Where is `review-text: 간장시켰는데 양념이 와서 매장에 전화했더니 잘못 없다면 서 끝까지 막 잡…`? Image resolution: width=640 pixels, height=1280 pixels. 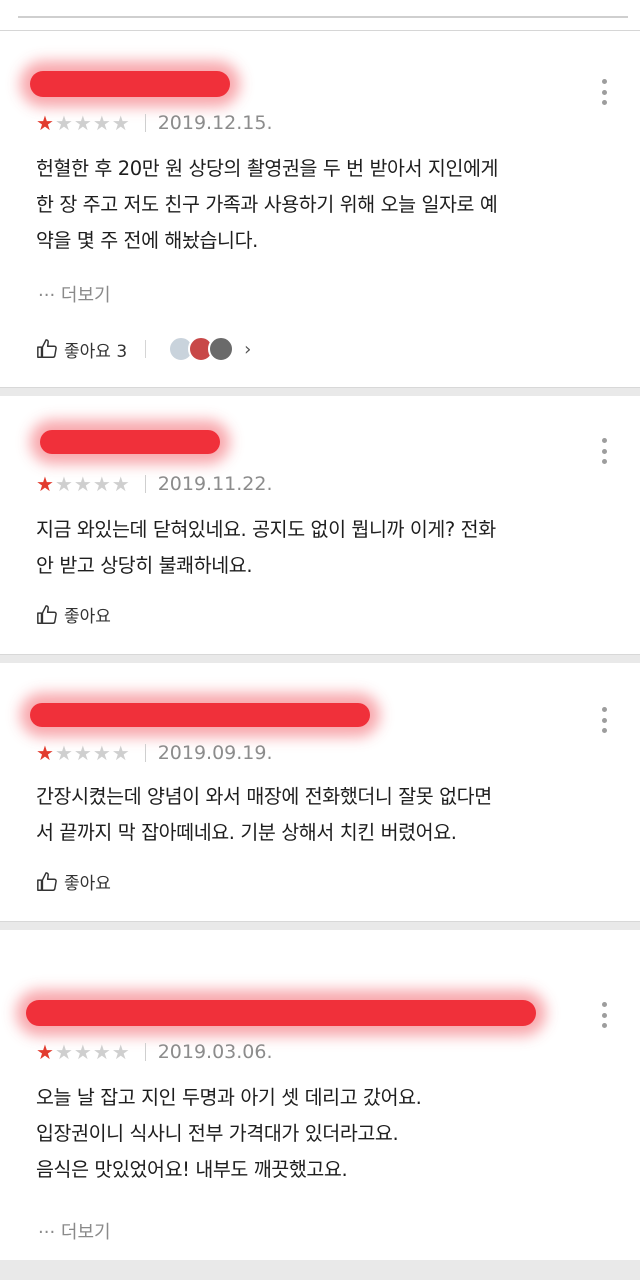
review-text: 간장시켰는데 양념이 와서 매장에 전화했더니 잘못 없다면 서 끝까지 막 잡… is located at coordinates (323, 815).